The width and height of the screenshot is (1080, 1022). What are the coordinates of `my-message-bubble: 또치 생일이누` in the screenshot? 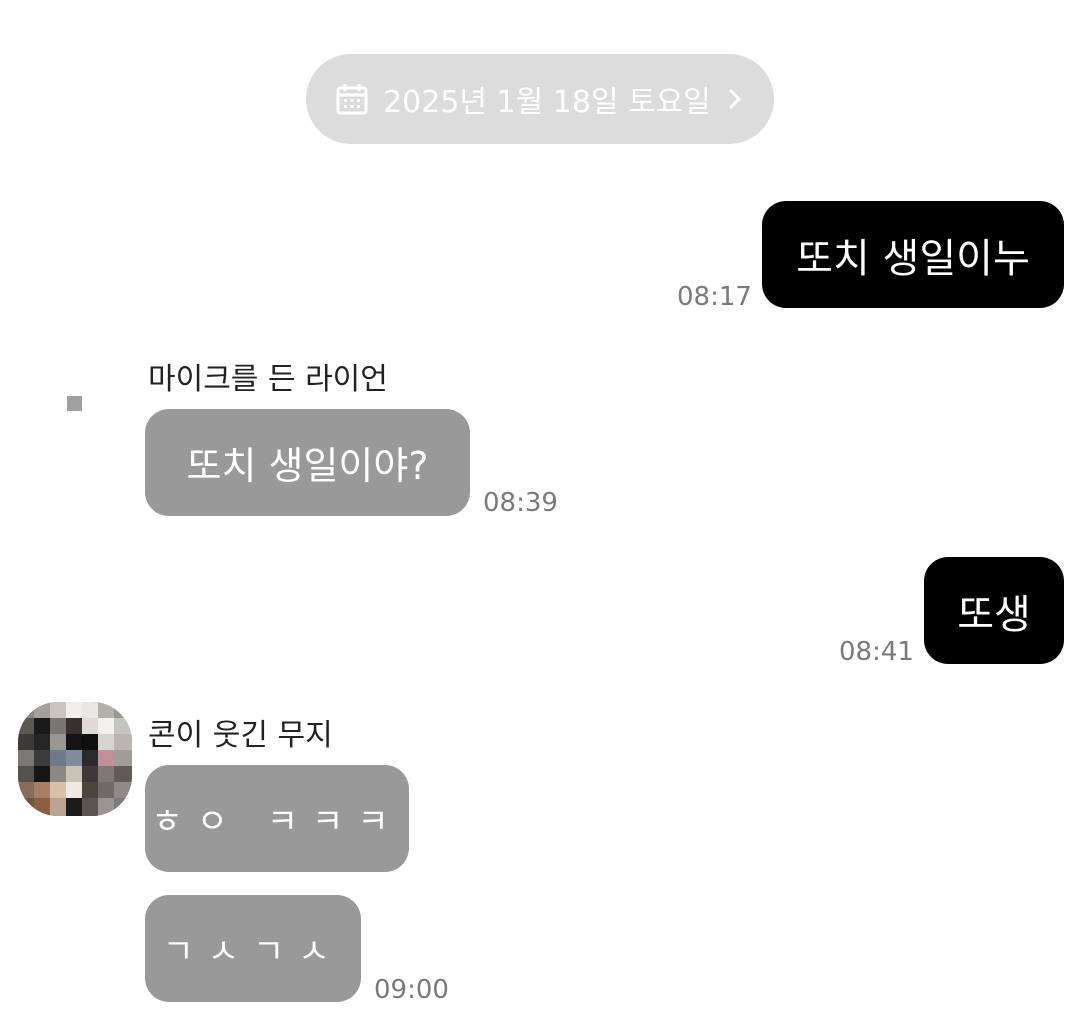 It's located at (913, 254).